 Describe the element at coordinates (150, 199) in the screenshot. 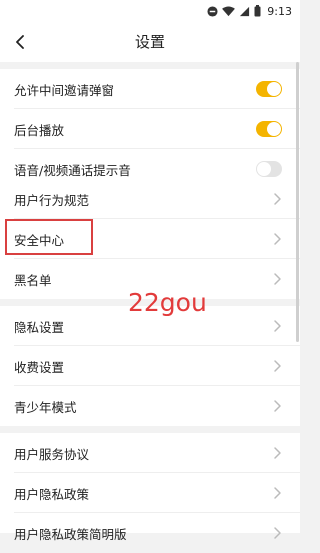

I see `setting-user-conduct: 用户行为规范` at that location.